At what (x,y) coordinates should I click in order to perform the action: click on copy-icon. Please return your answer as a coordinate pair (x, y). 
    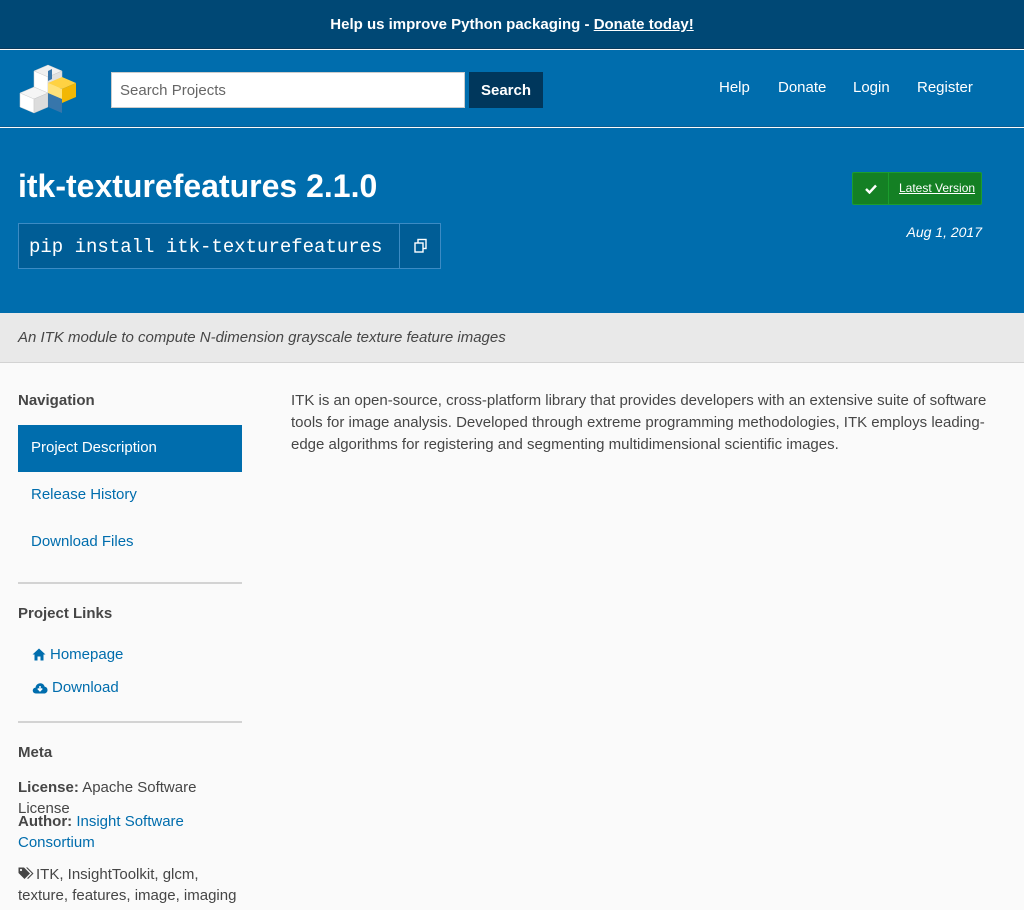
    Looking at the image, I should click on (420, 245).